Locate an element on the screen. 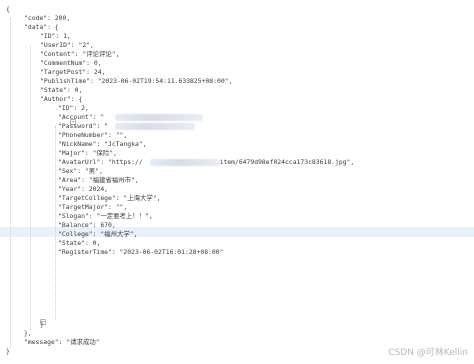  json-line: "ID": 2, is located at coordinates (73, 108).